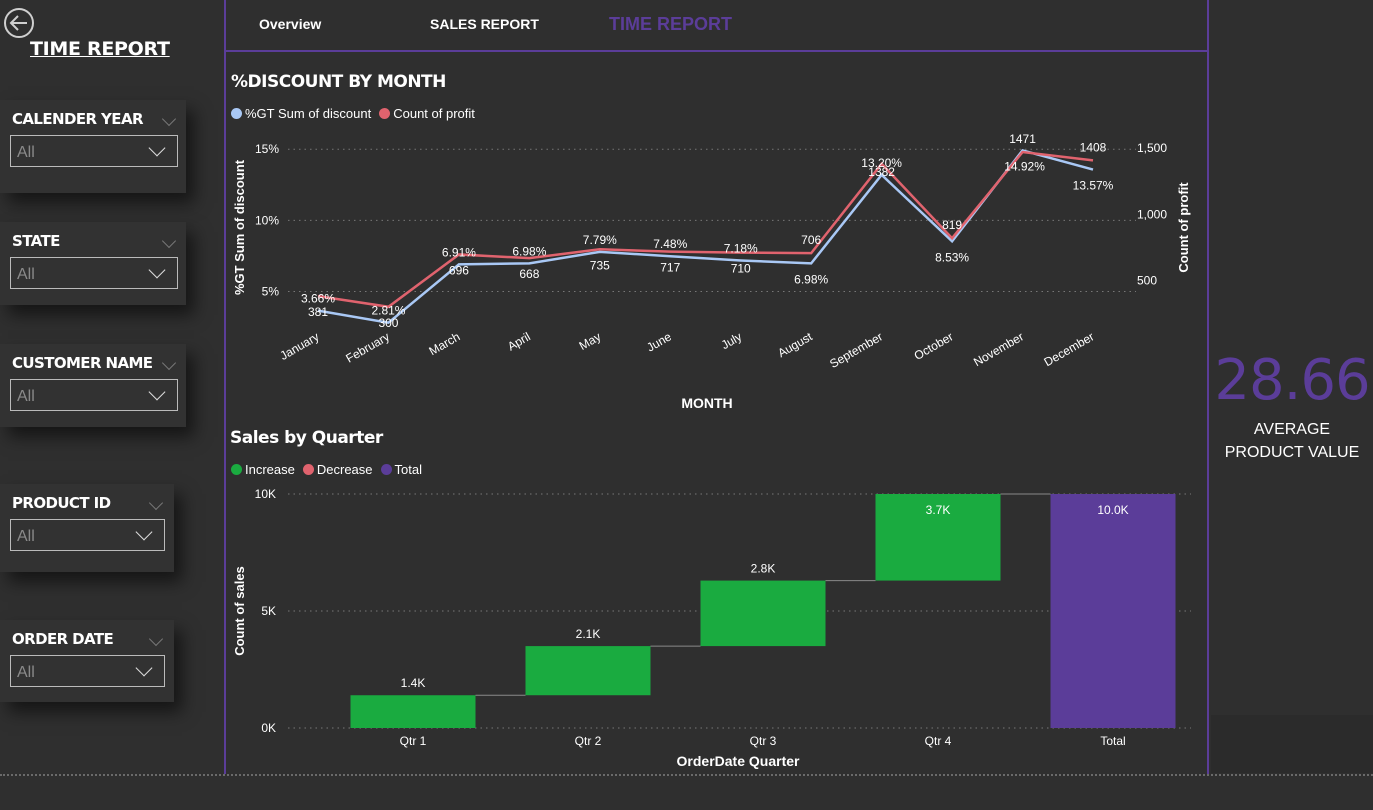  What do you see at coordinates (588, 741) in the screenshot?
I see `x-tick-label: Qtr 2` at bounding box center [588, 741].